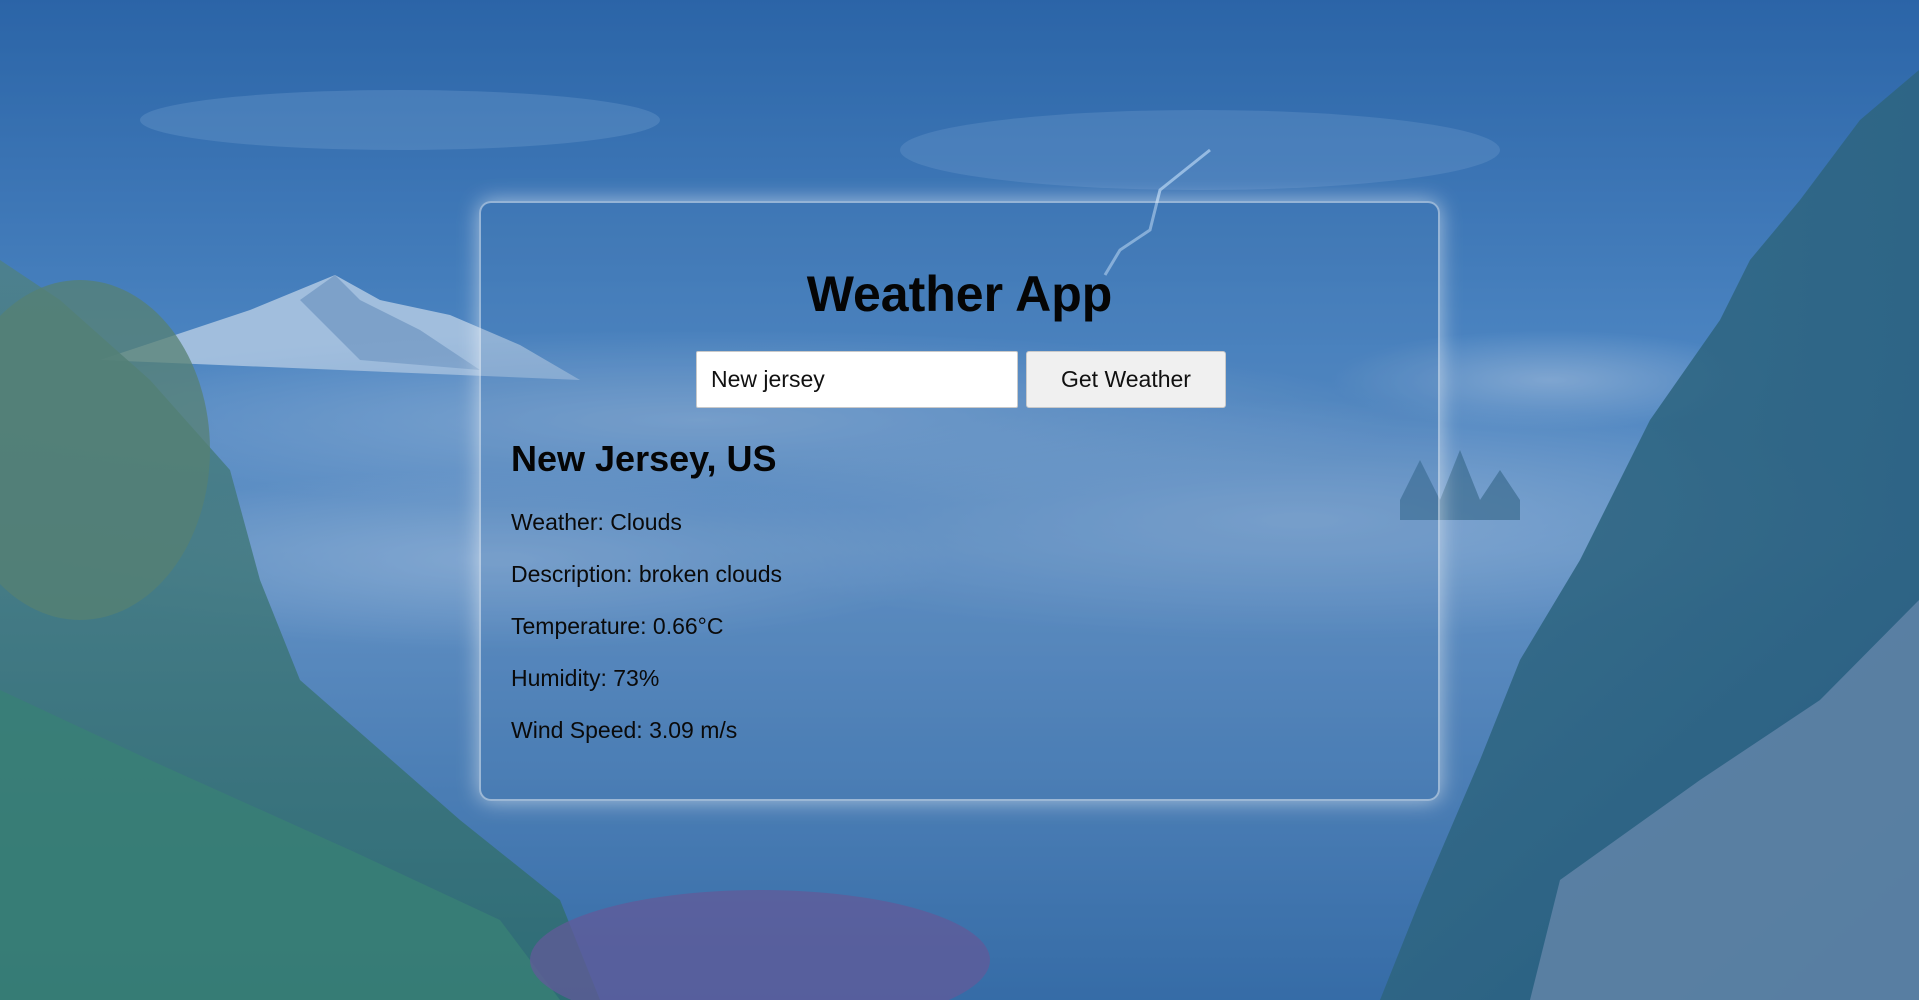  What do you see at coordinates (959, 294) in the screenshot?
I see `app-title: Weather App` at bounding box center [959, 294].